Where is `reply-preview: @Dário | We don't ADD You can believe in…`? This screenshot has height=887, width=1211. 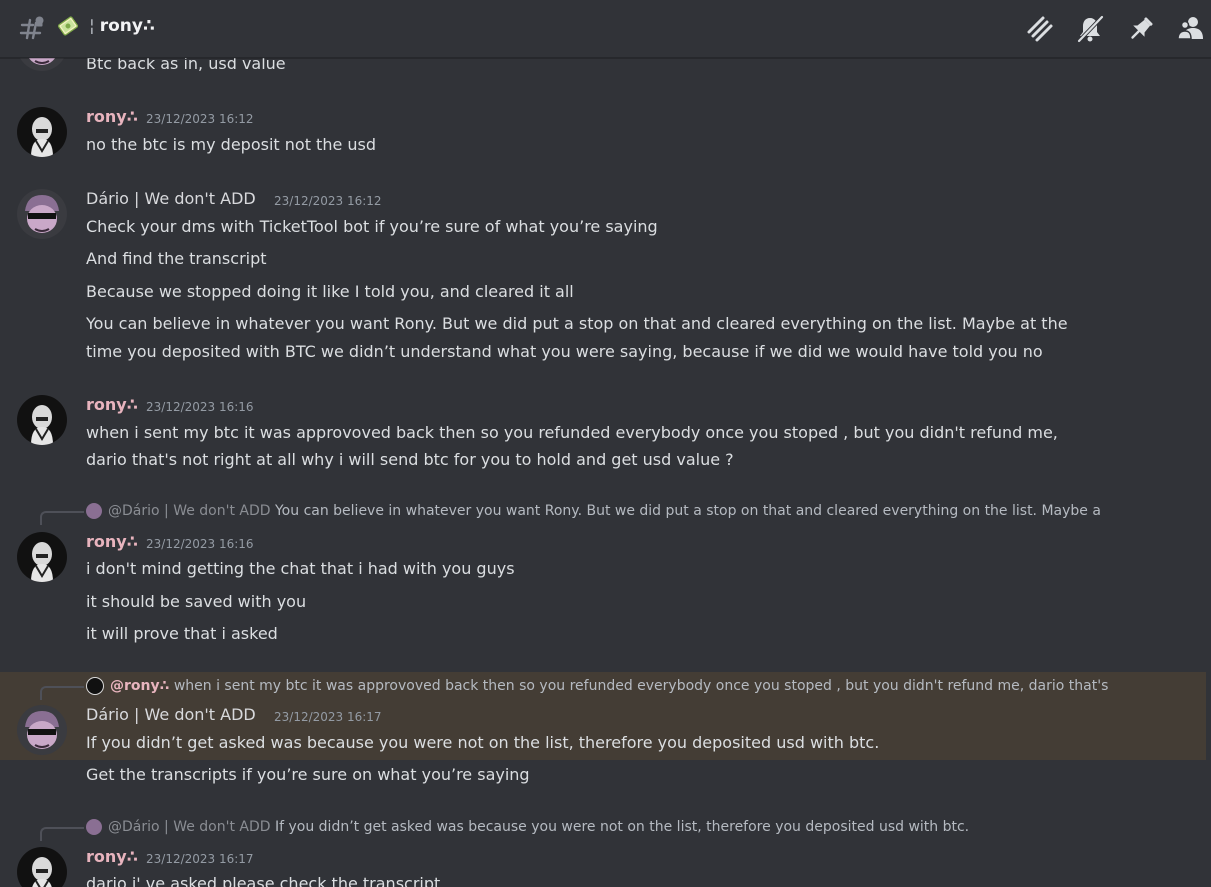
reply-preview: @Dário | We don't ADD You can believe in… is located at coordinates (593, 511).